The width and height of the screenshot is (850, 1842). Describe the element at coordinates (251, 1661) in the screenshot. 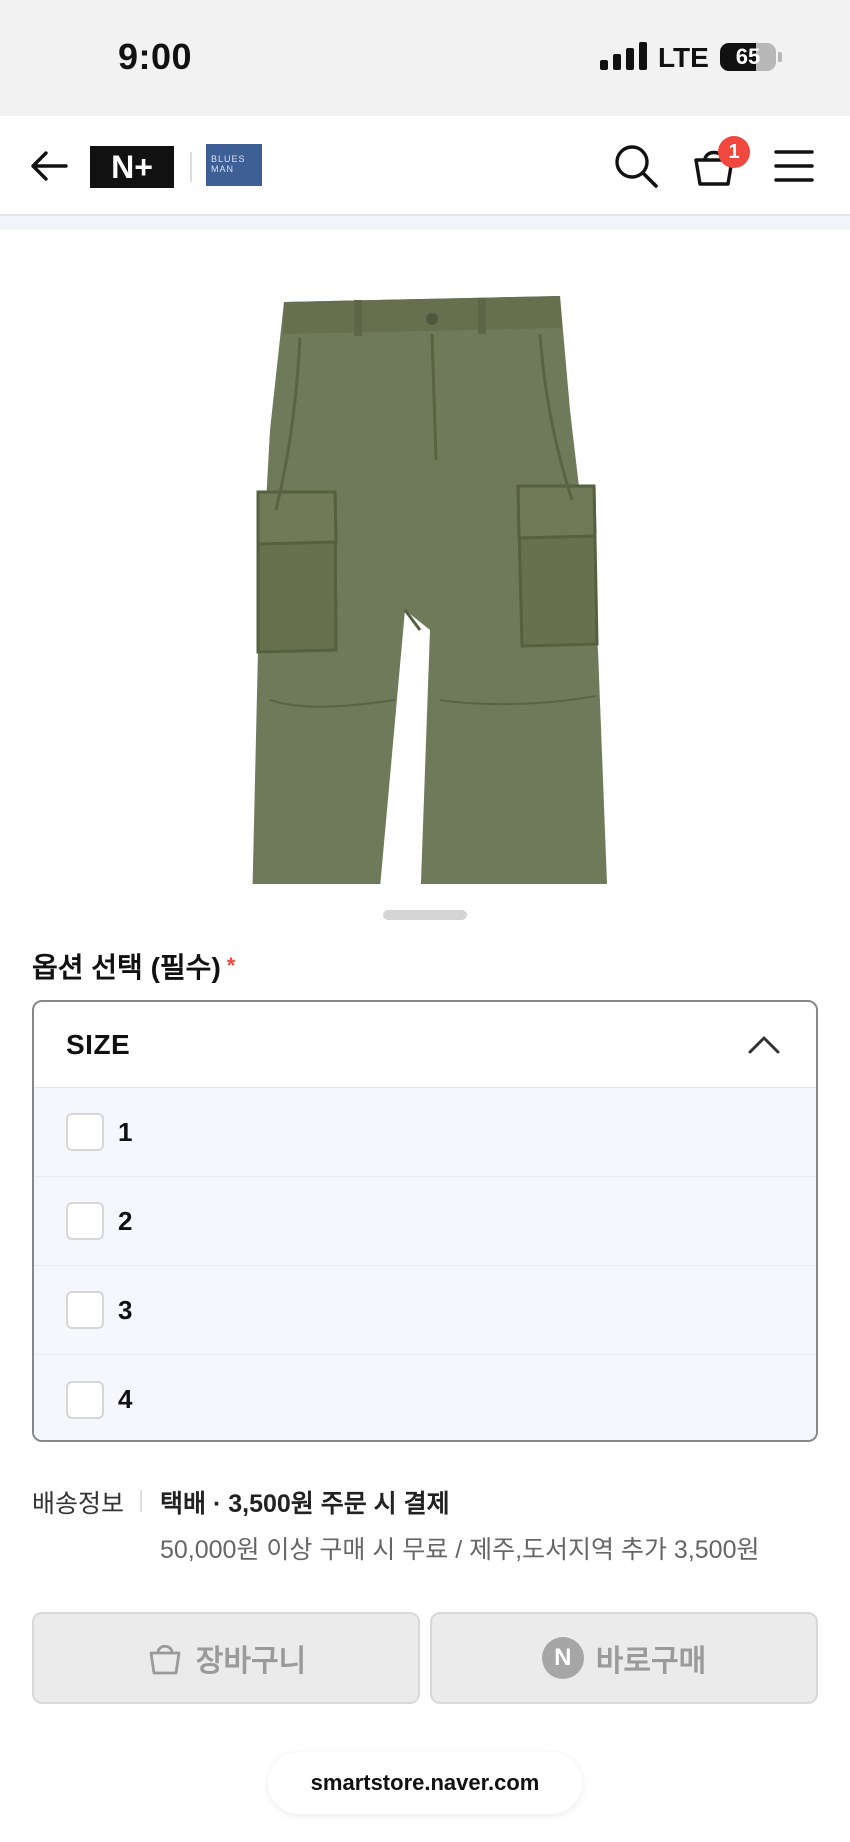

I see `add-to-cart-label: 장바구니` at that location.